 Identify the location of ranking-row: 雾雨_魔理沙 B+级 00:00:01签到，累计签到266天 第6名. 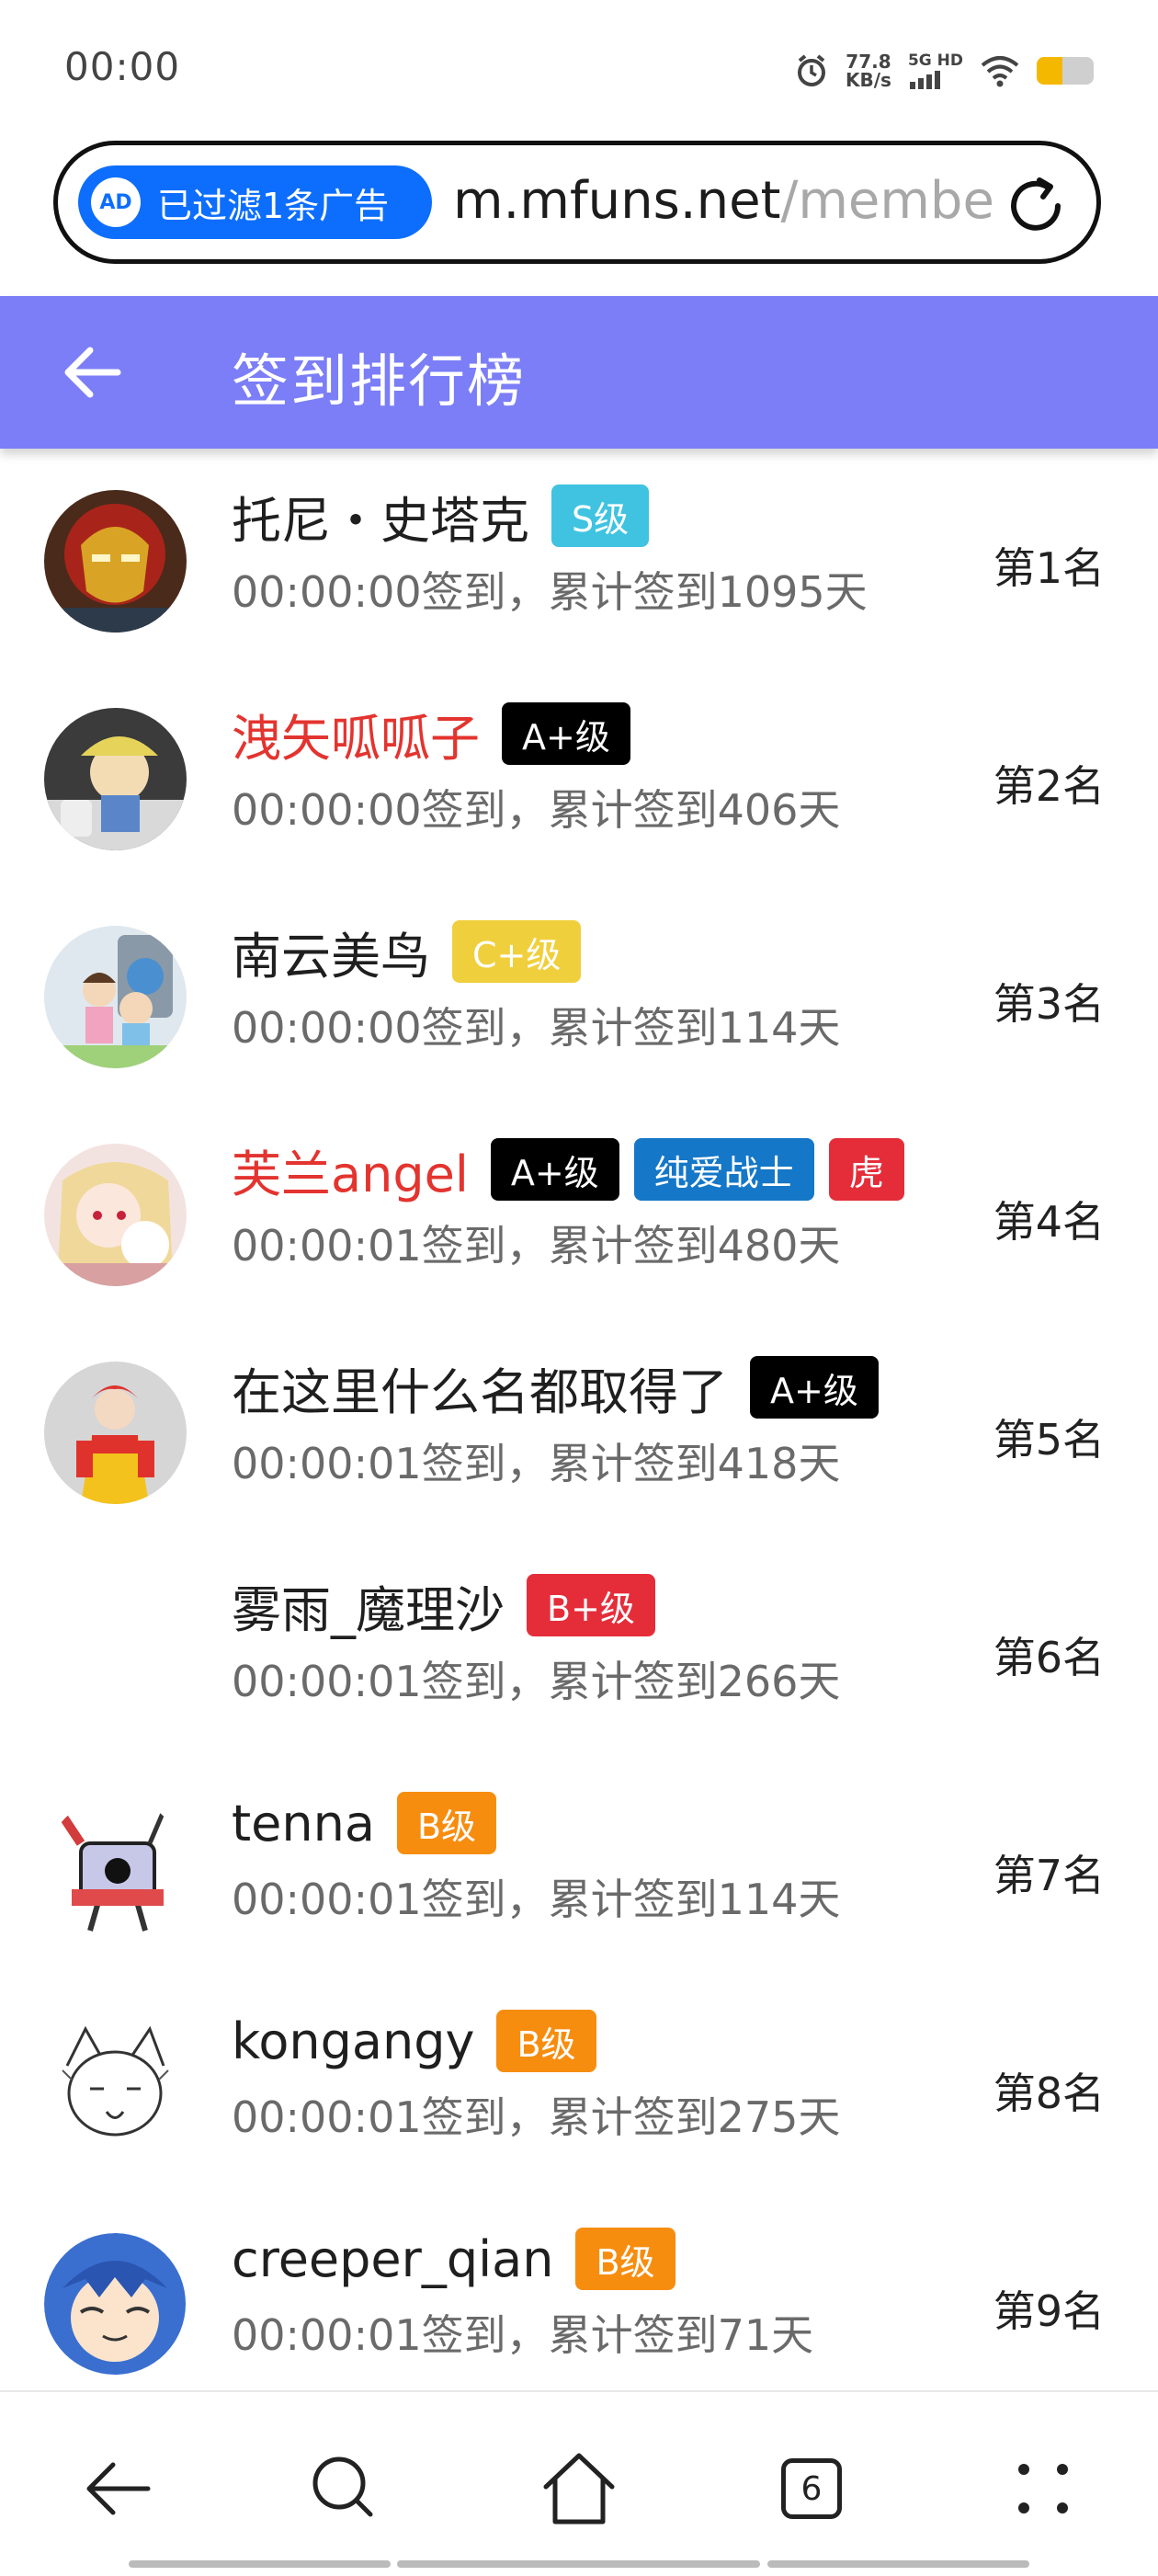
(579, 1651).